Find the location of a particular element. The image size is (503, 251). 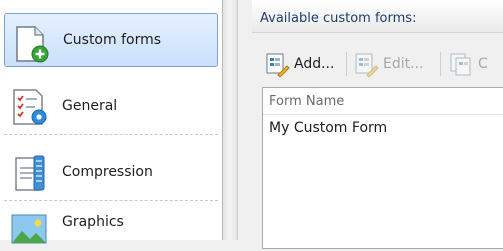

column-header-form-name: Form Name is located at coordinates (383, 101).